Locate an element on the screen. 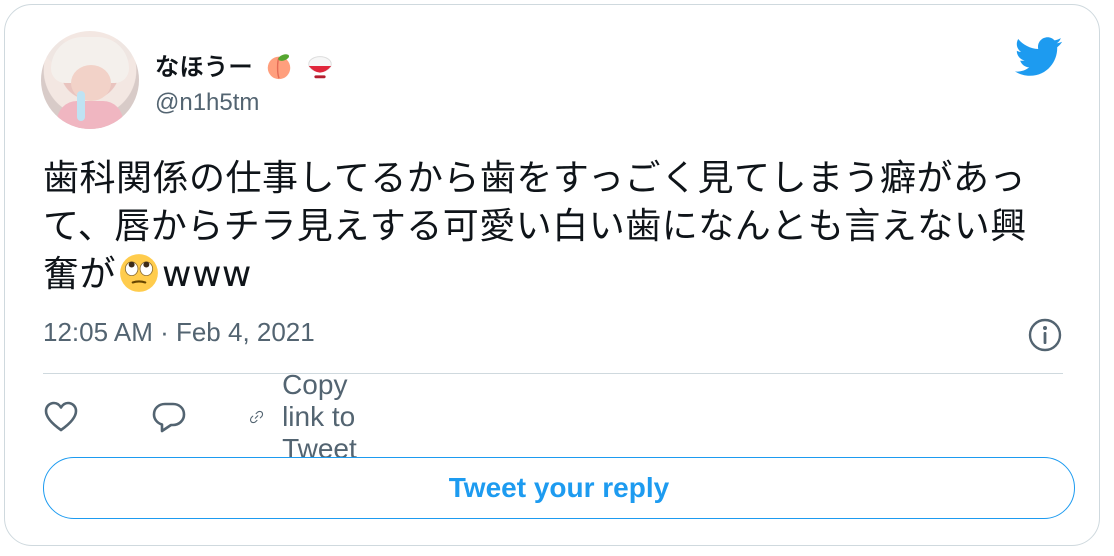 This screenshot has width=1114, height=556. rice-bowl-emoji-icon is located at coordinates (320, 67).